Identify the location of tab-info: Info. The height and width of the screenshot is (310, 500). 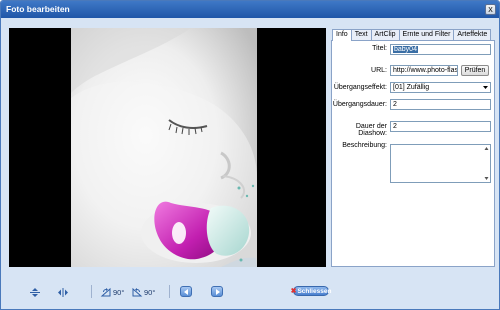
(342, 35).